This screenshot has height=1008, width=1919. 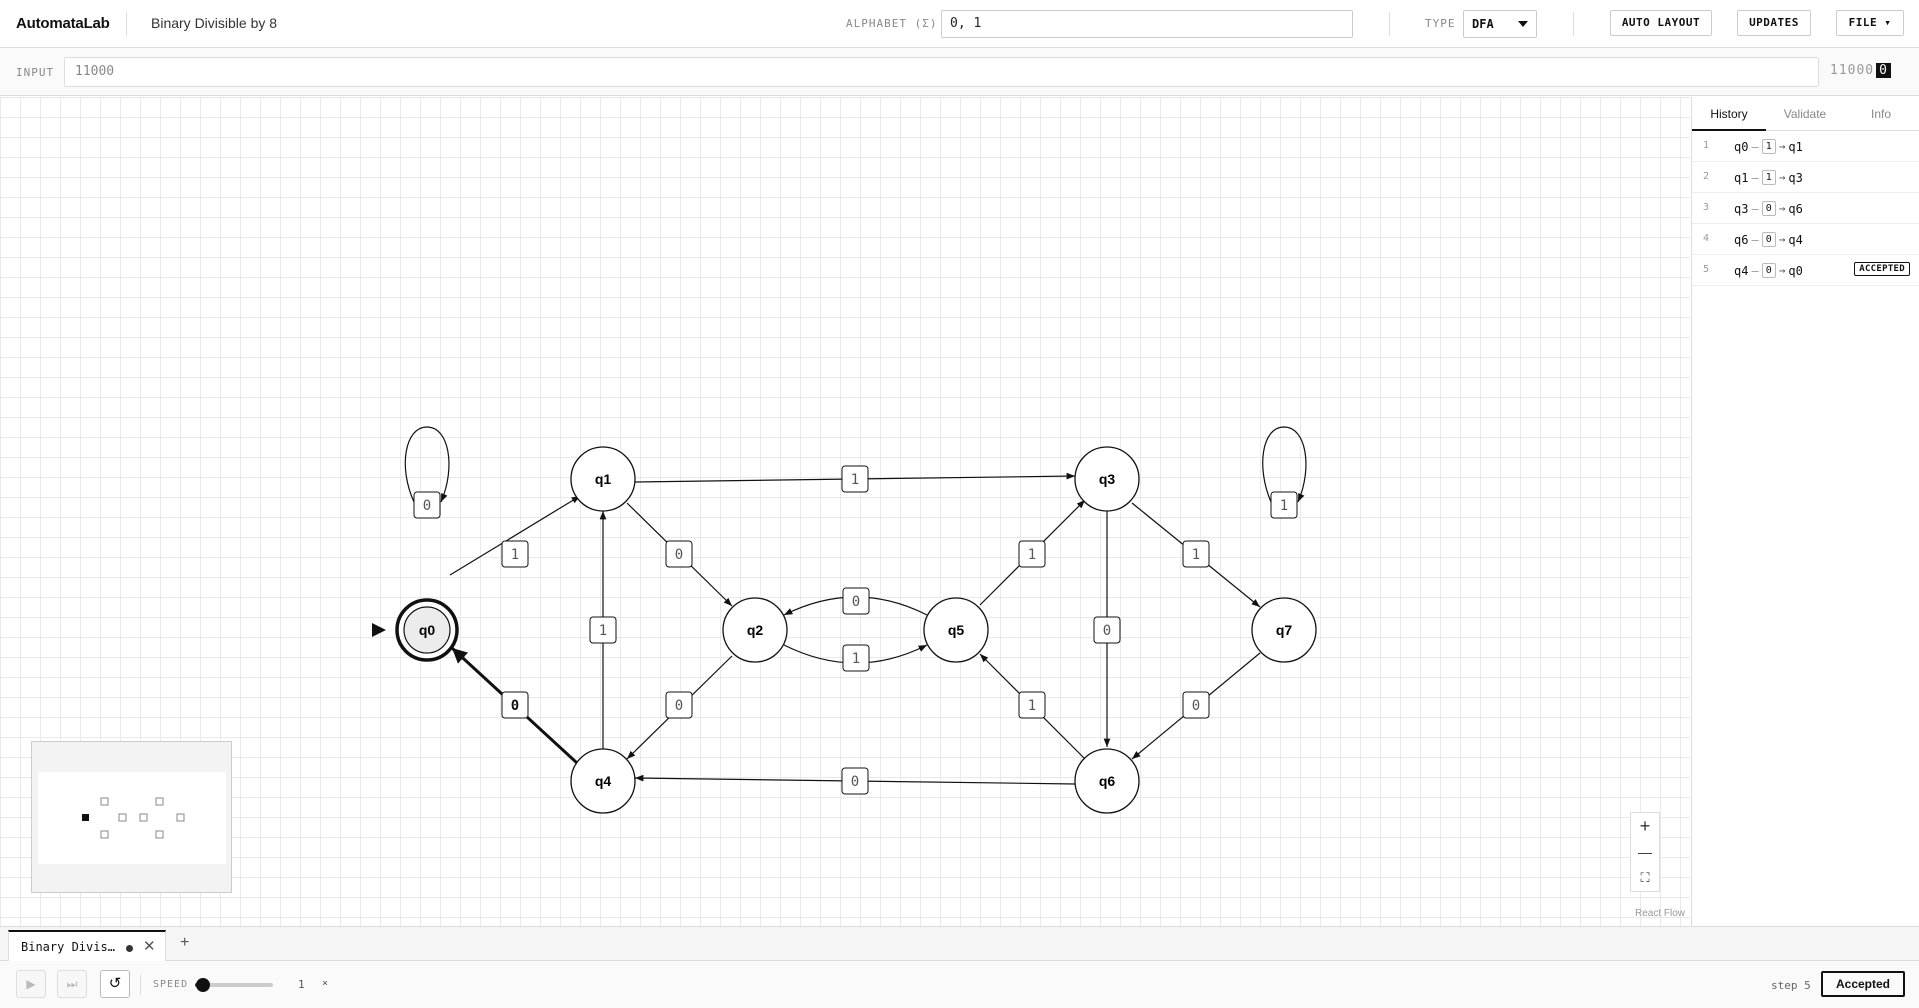 I want to click on zoom-controls: + — ⛶, so click(x=1645, y=852).